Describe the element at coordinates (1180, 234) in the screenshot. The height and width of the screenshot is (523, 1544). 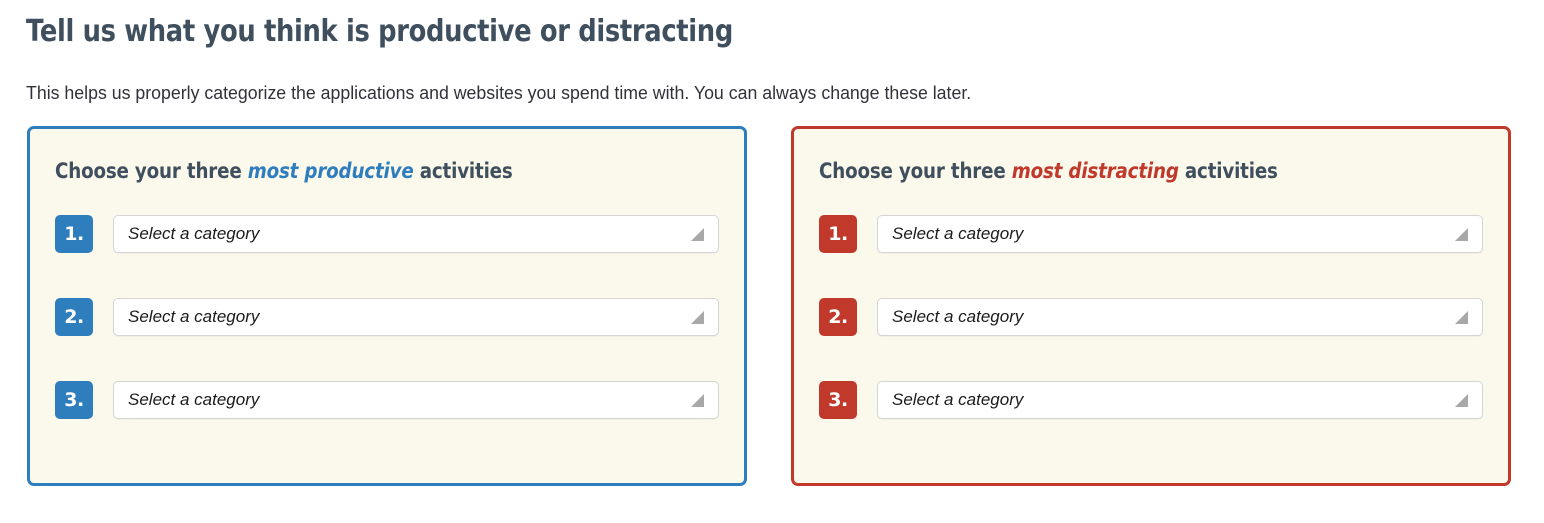
I see `distracting-category-select-1: Select a category` at that location.